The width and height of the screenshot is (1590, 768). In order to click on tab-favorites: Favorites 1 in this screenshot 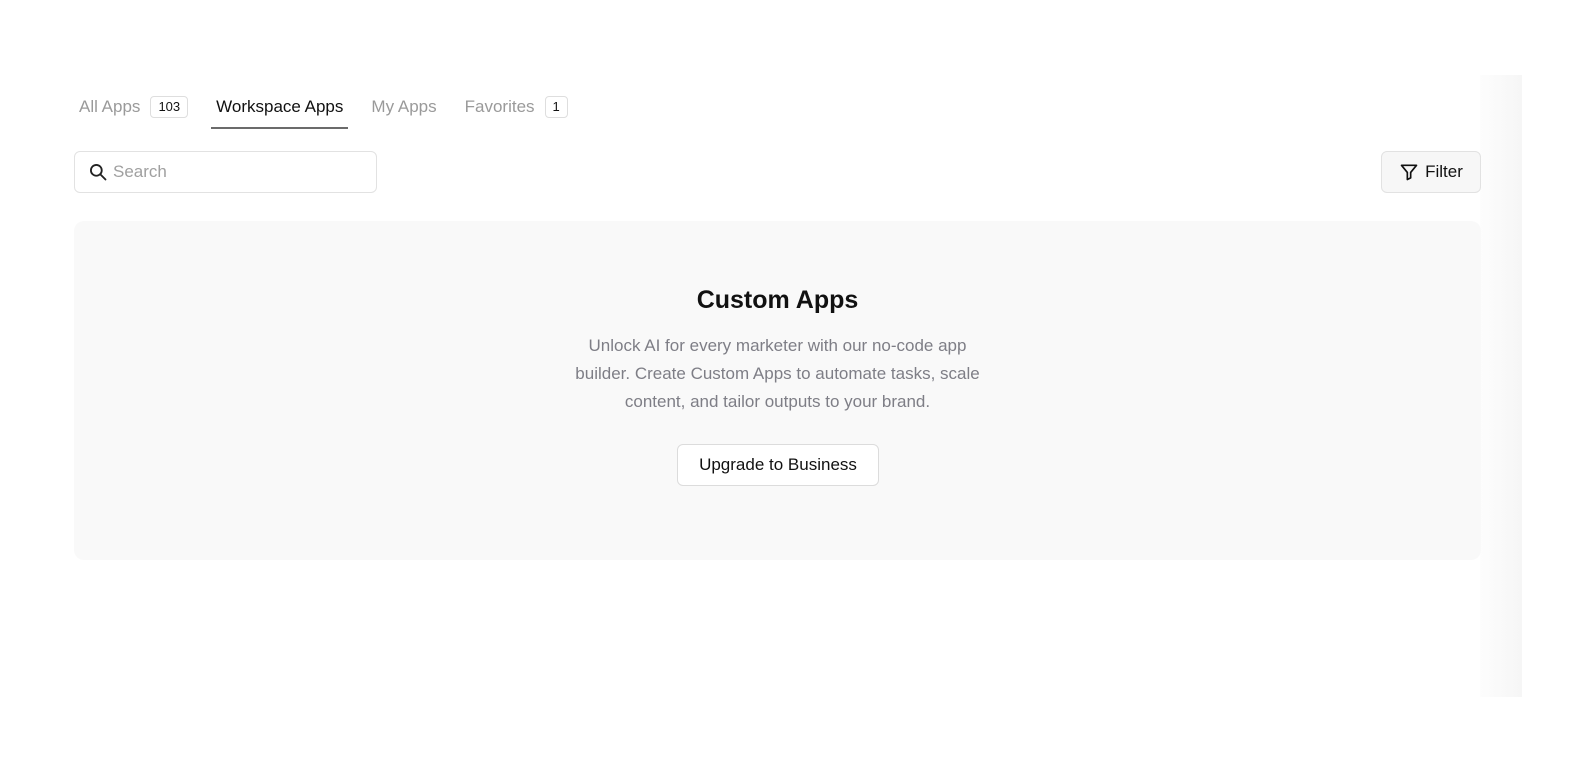, I will do `click(516, 106)`.